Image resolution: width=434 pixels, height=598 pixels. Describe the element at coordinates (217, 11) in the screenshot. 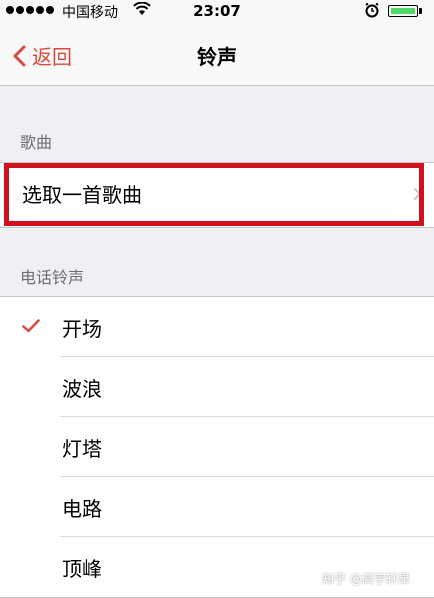

I see `status-bar: 中国移动 23:07` at that location.